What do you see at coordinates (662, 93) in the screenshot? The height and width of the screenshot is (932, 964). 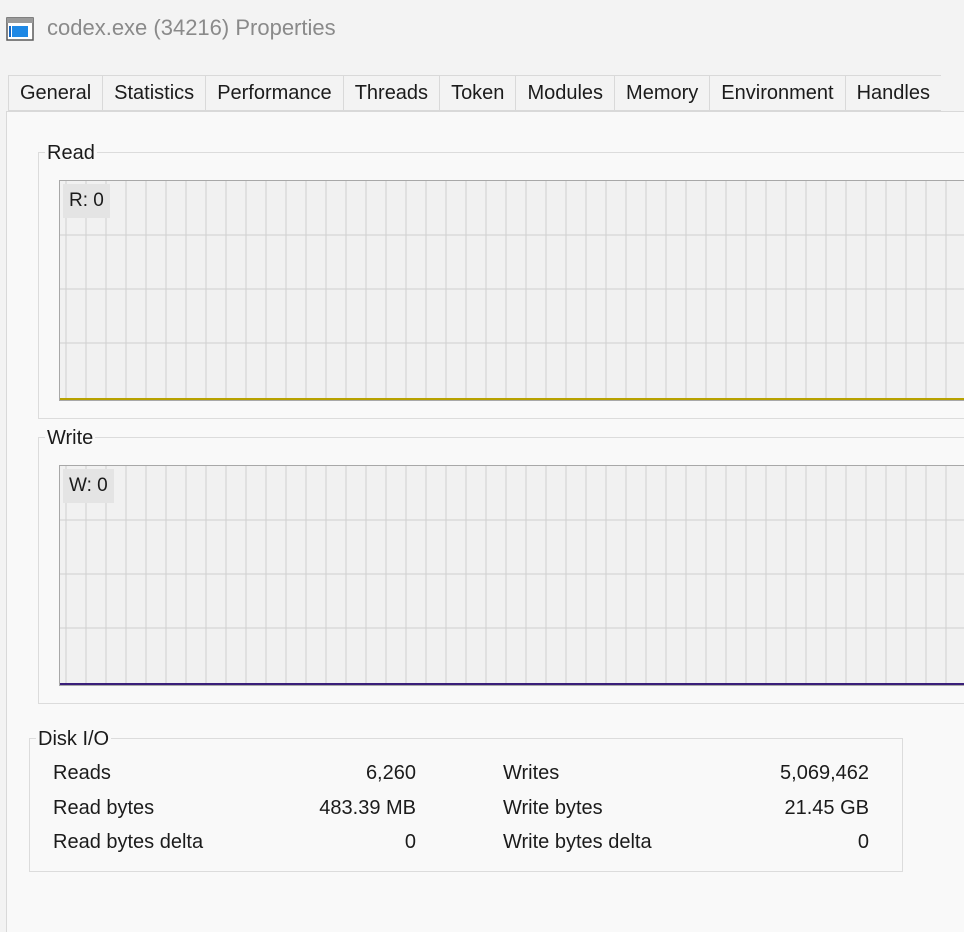 I see `tab-memory: Memory` at bounding box center [662, 93].